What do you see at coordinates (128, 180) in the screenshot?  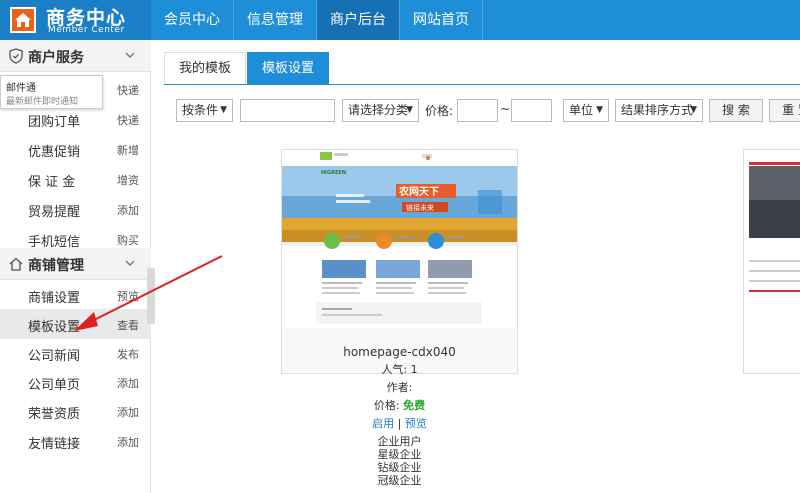 I see `sidebar-item-action: 增资` at bounding box center [128, 180].